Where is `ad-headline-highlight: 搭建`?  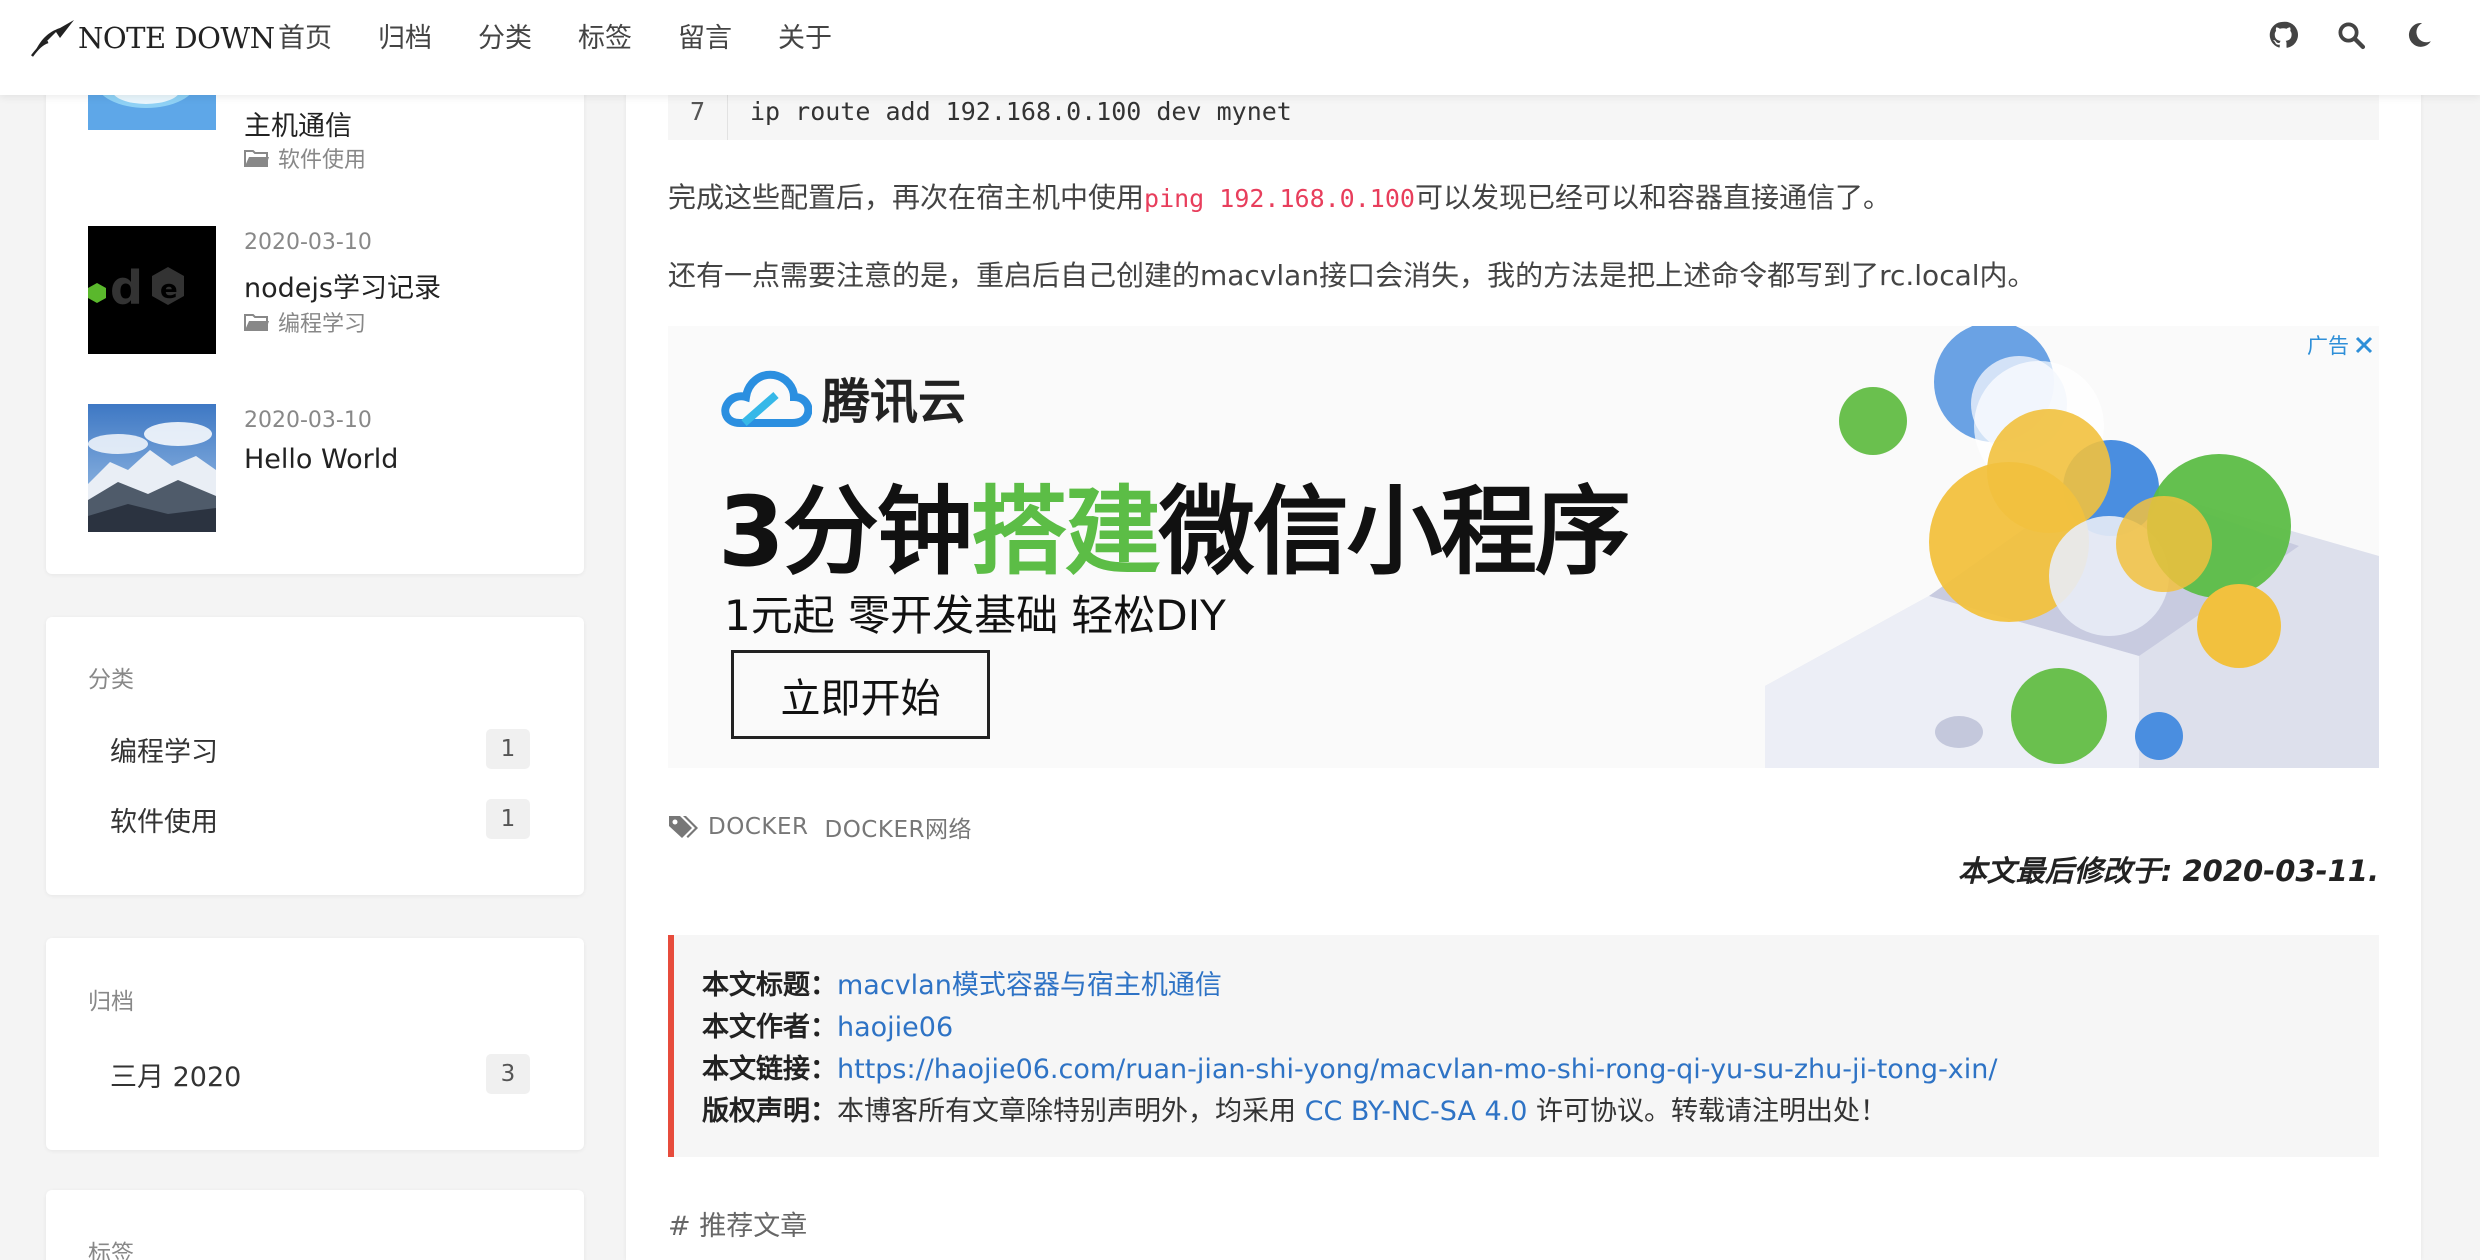
ad-headline-highlight: 搭建 is located at coordinates (1065, 532).